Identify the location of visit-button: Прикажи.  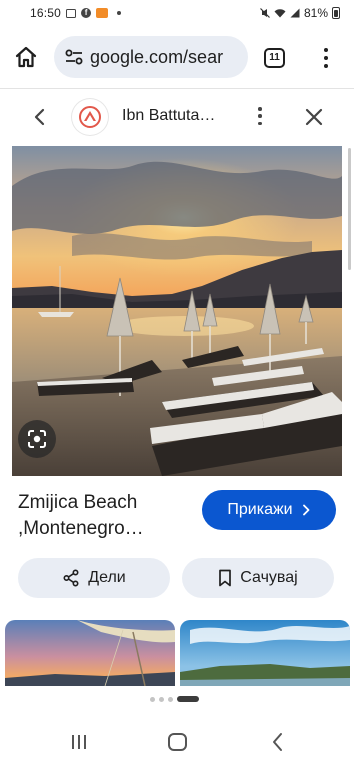
(269, 510).